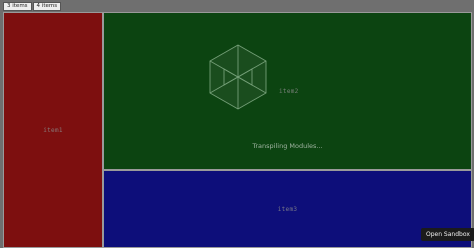 The height and width of the screenshot is (248, 474). I want to click on tab-3-items: 3 items, so click(17, 6).